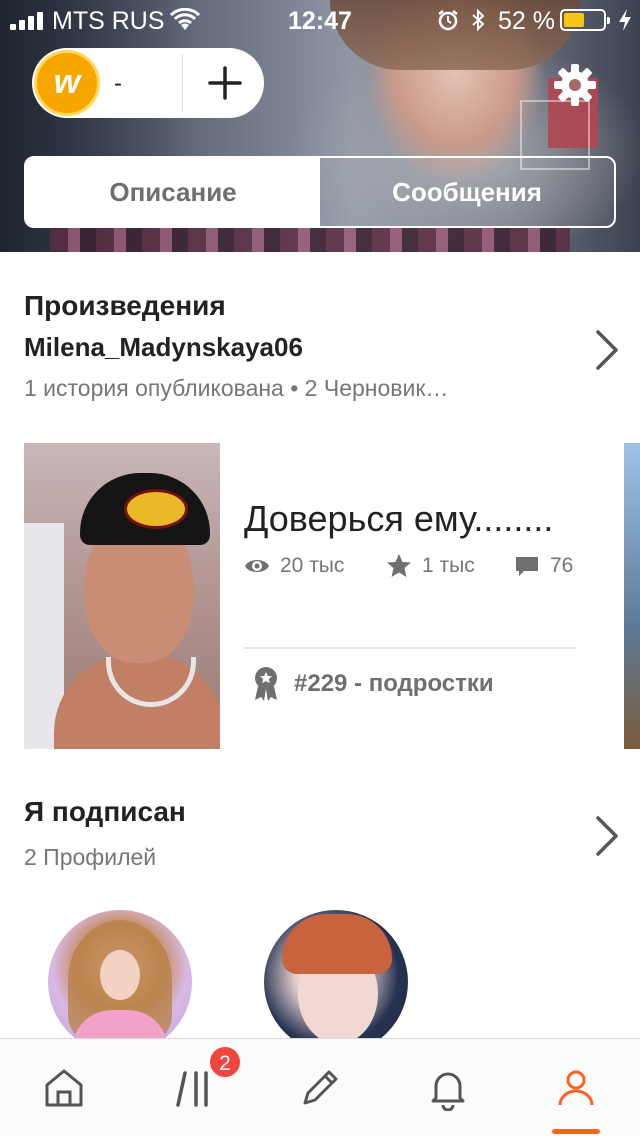  What do you see at coordinates (607, 836) in the screenshot?
I see `following-chevron-right-icon` at bounding box center [607, 836].